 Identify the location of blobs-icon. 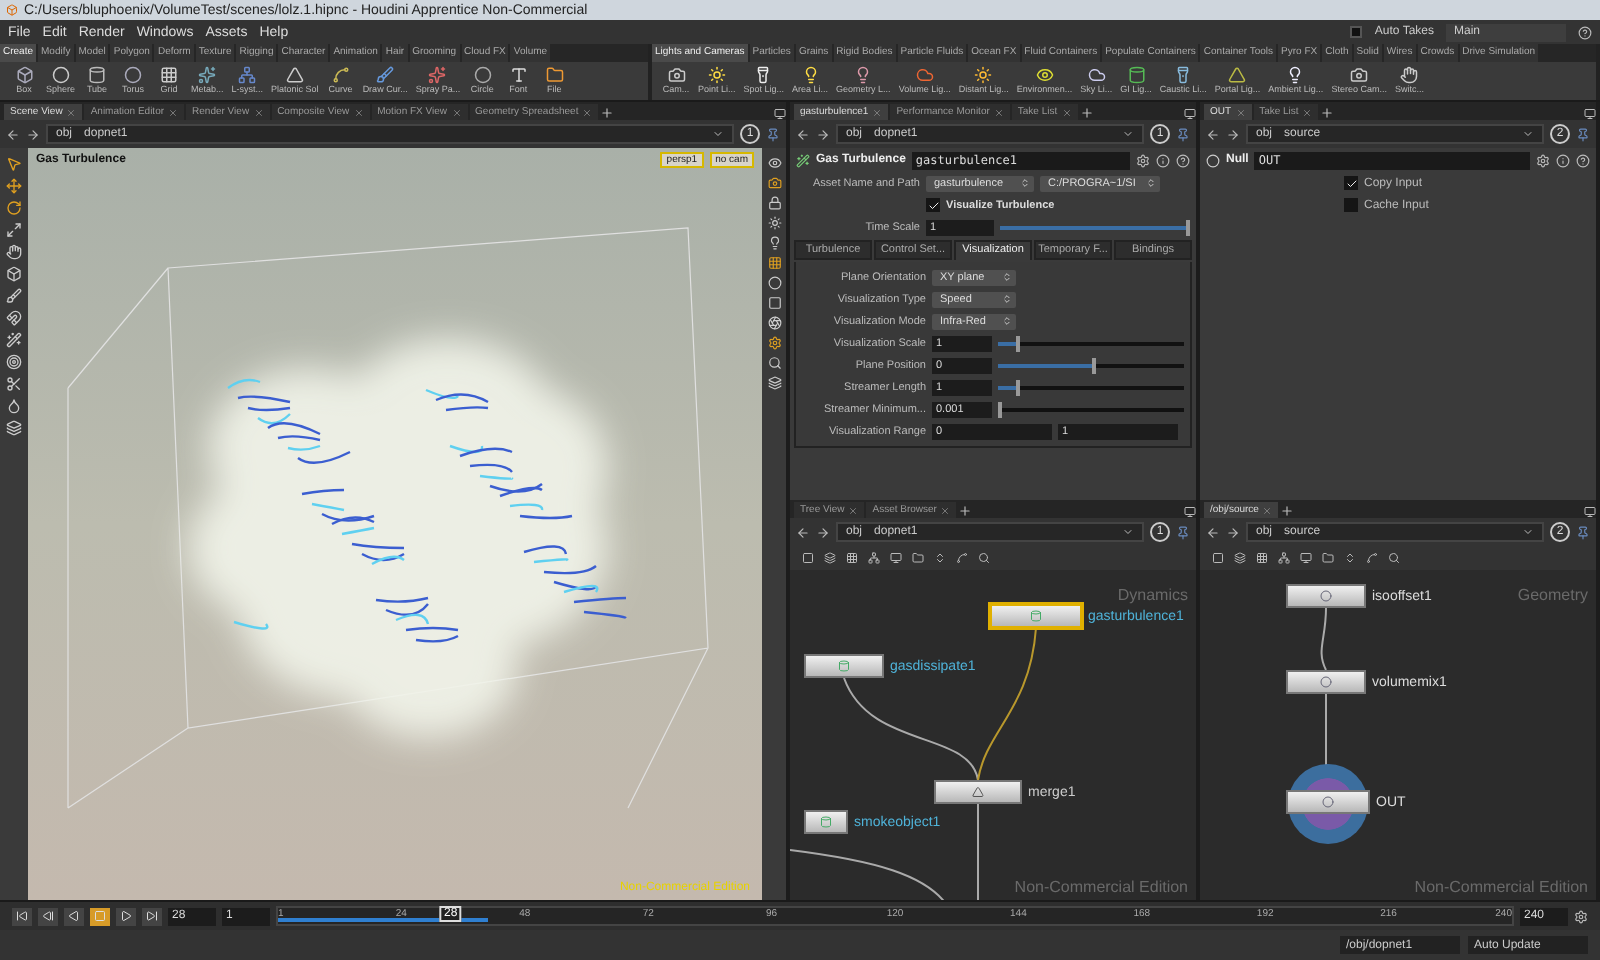
(207, 75).